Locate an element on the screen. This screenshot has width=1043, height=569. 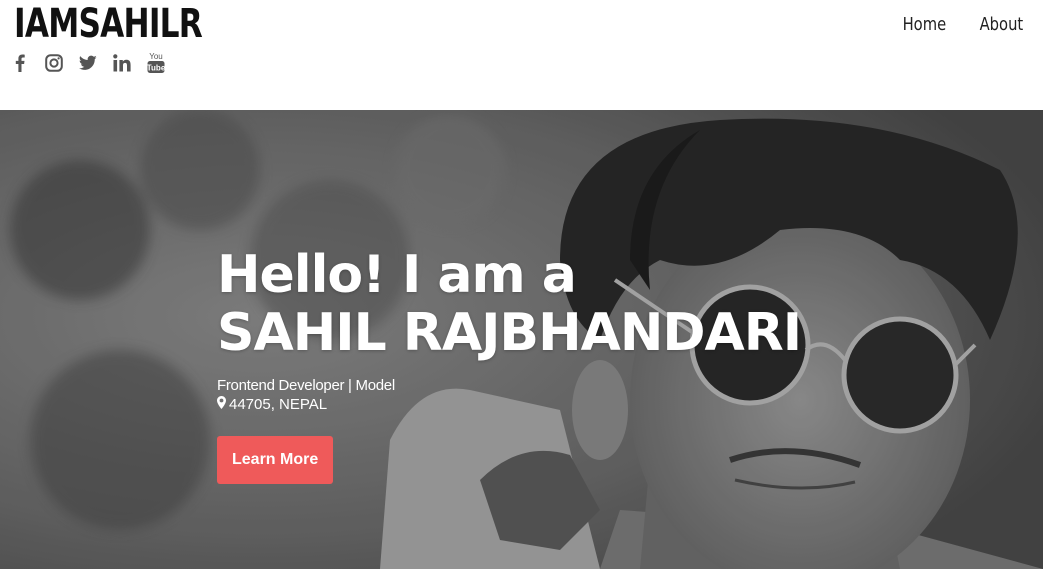
map-marker-icon is located at coordinates (221, 405).